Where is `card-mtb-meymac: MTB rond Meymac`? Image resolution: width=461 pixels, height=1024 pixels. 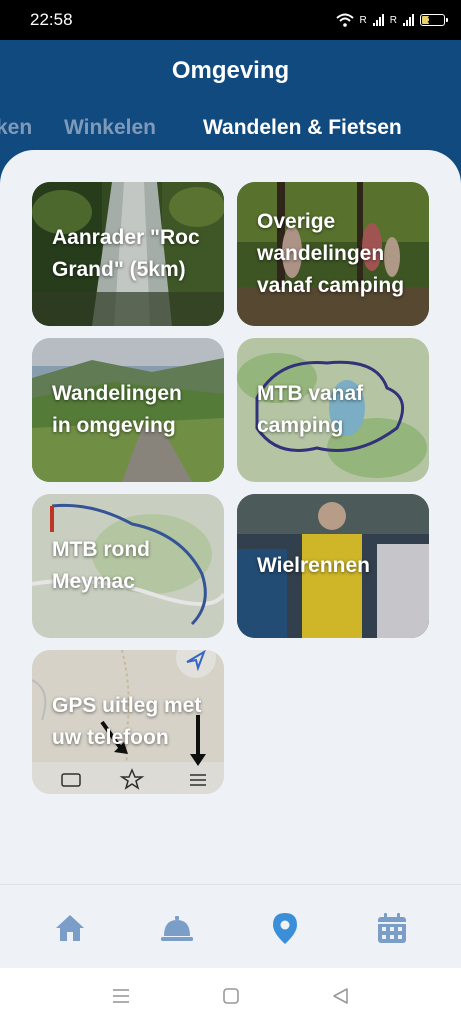 card-mtb-meymac: MTB rond Meymac is located at coordinates (128, 566).